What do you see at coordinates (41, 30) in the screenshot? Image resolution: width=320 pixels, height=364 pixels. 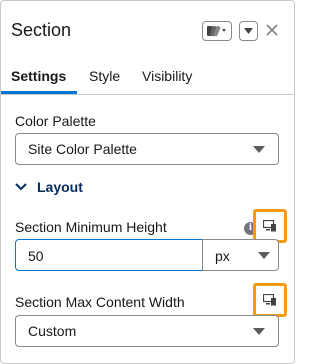 I see `panel-title: Section` at bounding box center [41, 30].